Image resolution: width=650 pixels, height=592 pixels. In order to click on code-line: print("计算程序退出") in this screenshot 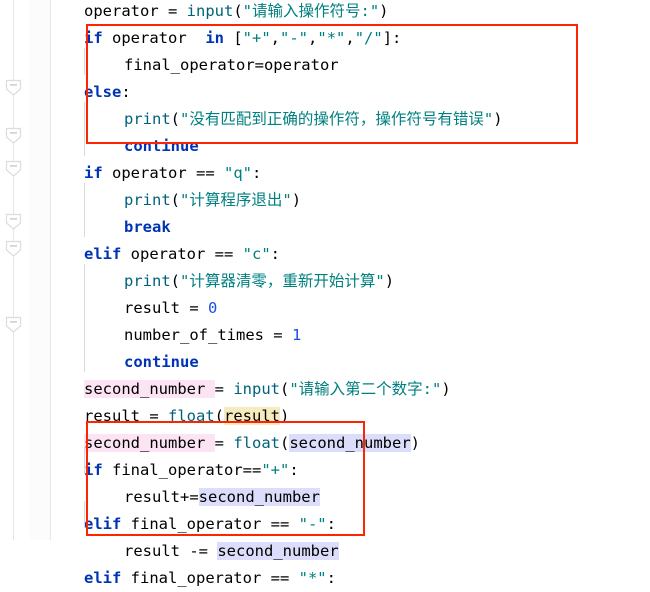, I will do `click(350, 200)`.